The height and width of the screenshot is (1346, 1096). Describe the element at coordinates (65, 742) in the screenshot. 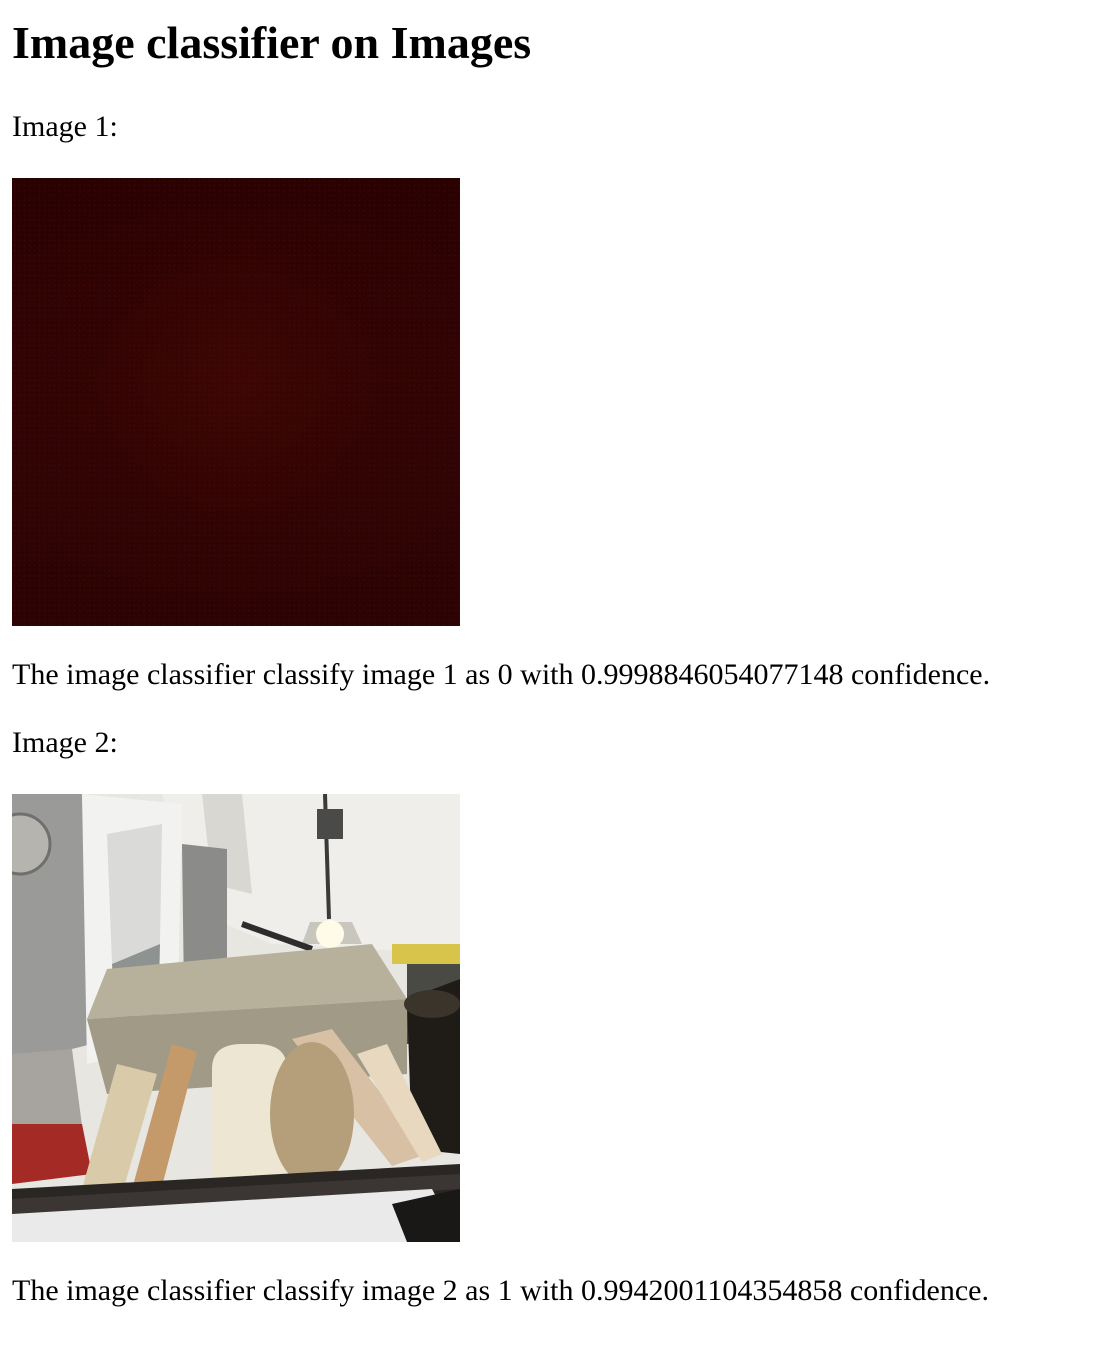

I see `image-2-label: Image 2:` at that location.